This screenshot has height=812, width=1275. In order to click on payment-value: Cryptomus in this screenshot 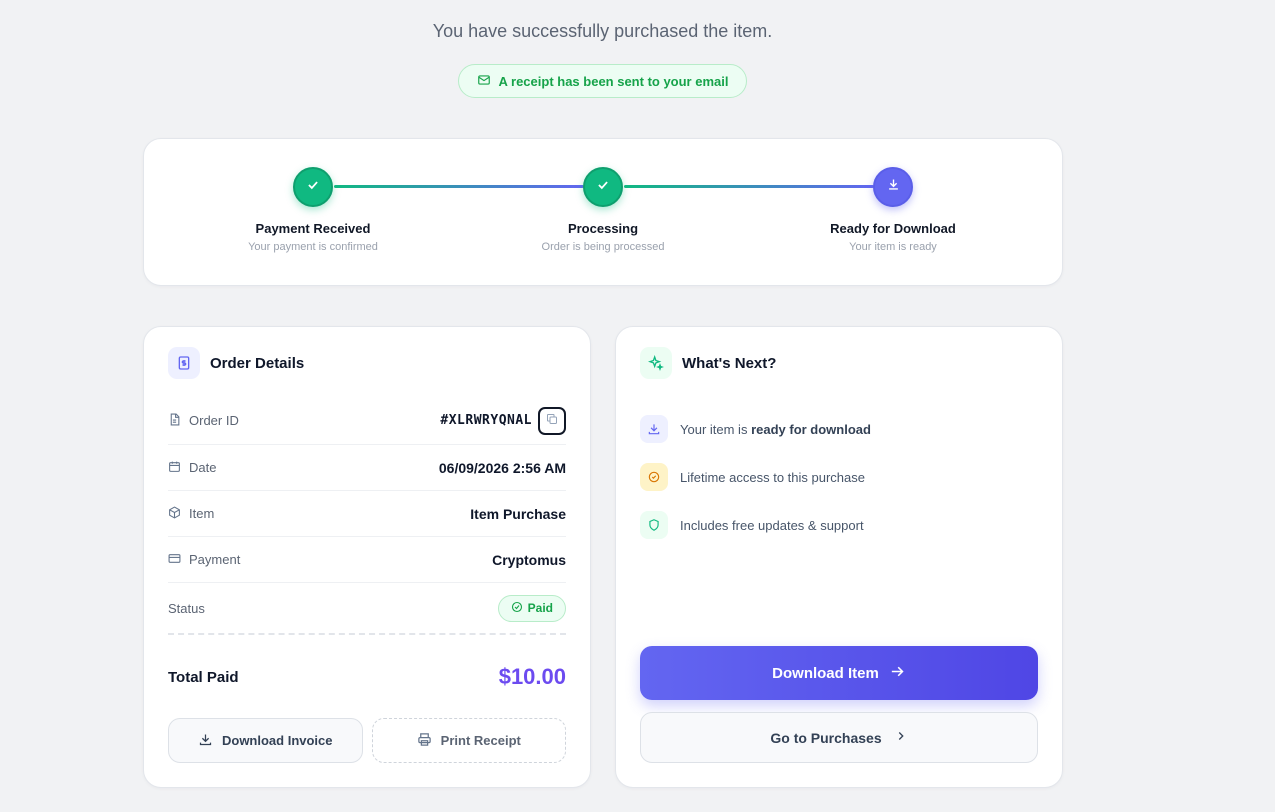, I will do `click(529, 559)`.